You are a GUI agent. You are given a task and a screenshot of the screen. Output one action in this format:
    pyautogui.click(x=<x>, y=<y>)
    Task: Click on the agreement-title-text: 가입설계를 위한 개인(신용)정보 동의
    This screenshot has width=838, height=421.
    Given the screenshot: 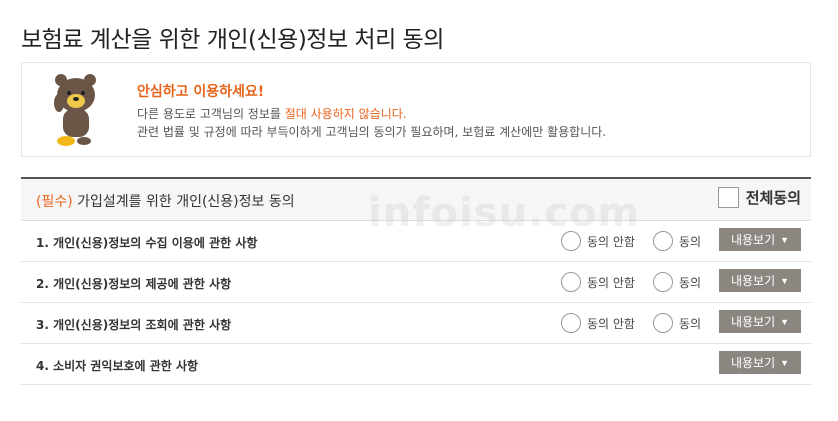 What is the action you would take?
    pyautogui.click(x=186, y=202)
    